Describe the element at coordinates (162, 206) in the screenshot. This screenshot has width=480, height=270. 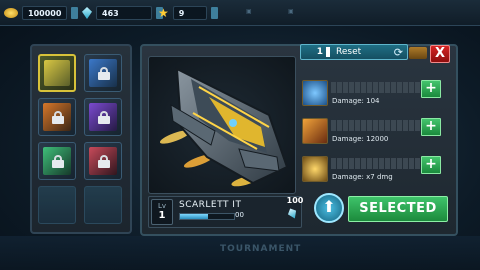
I see `level-label: Lv` at that location.